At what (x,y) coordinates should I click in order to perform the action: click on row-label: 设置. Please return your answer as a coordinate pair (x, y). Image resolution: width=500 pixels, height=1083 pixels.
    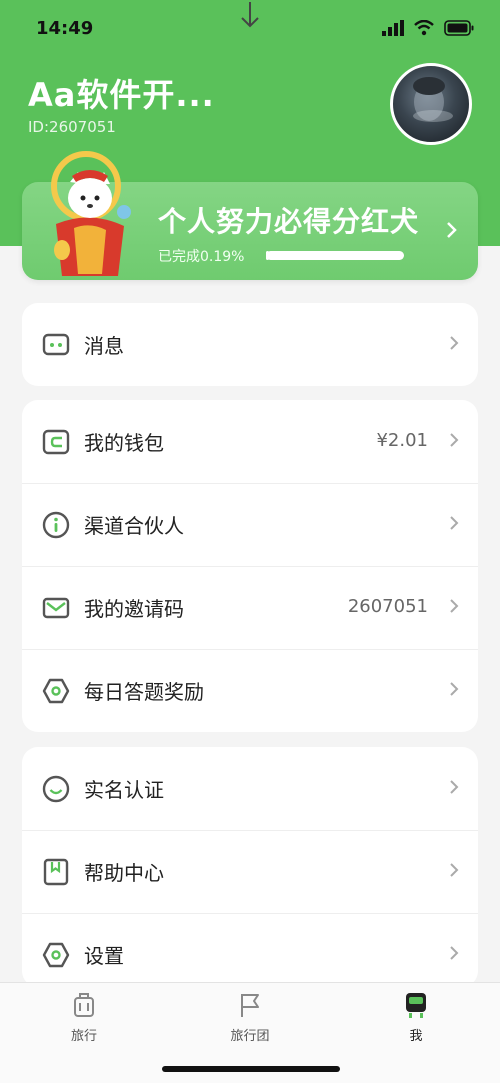
    Looking at the image, I should click on (104, 956).